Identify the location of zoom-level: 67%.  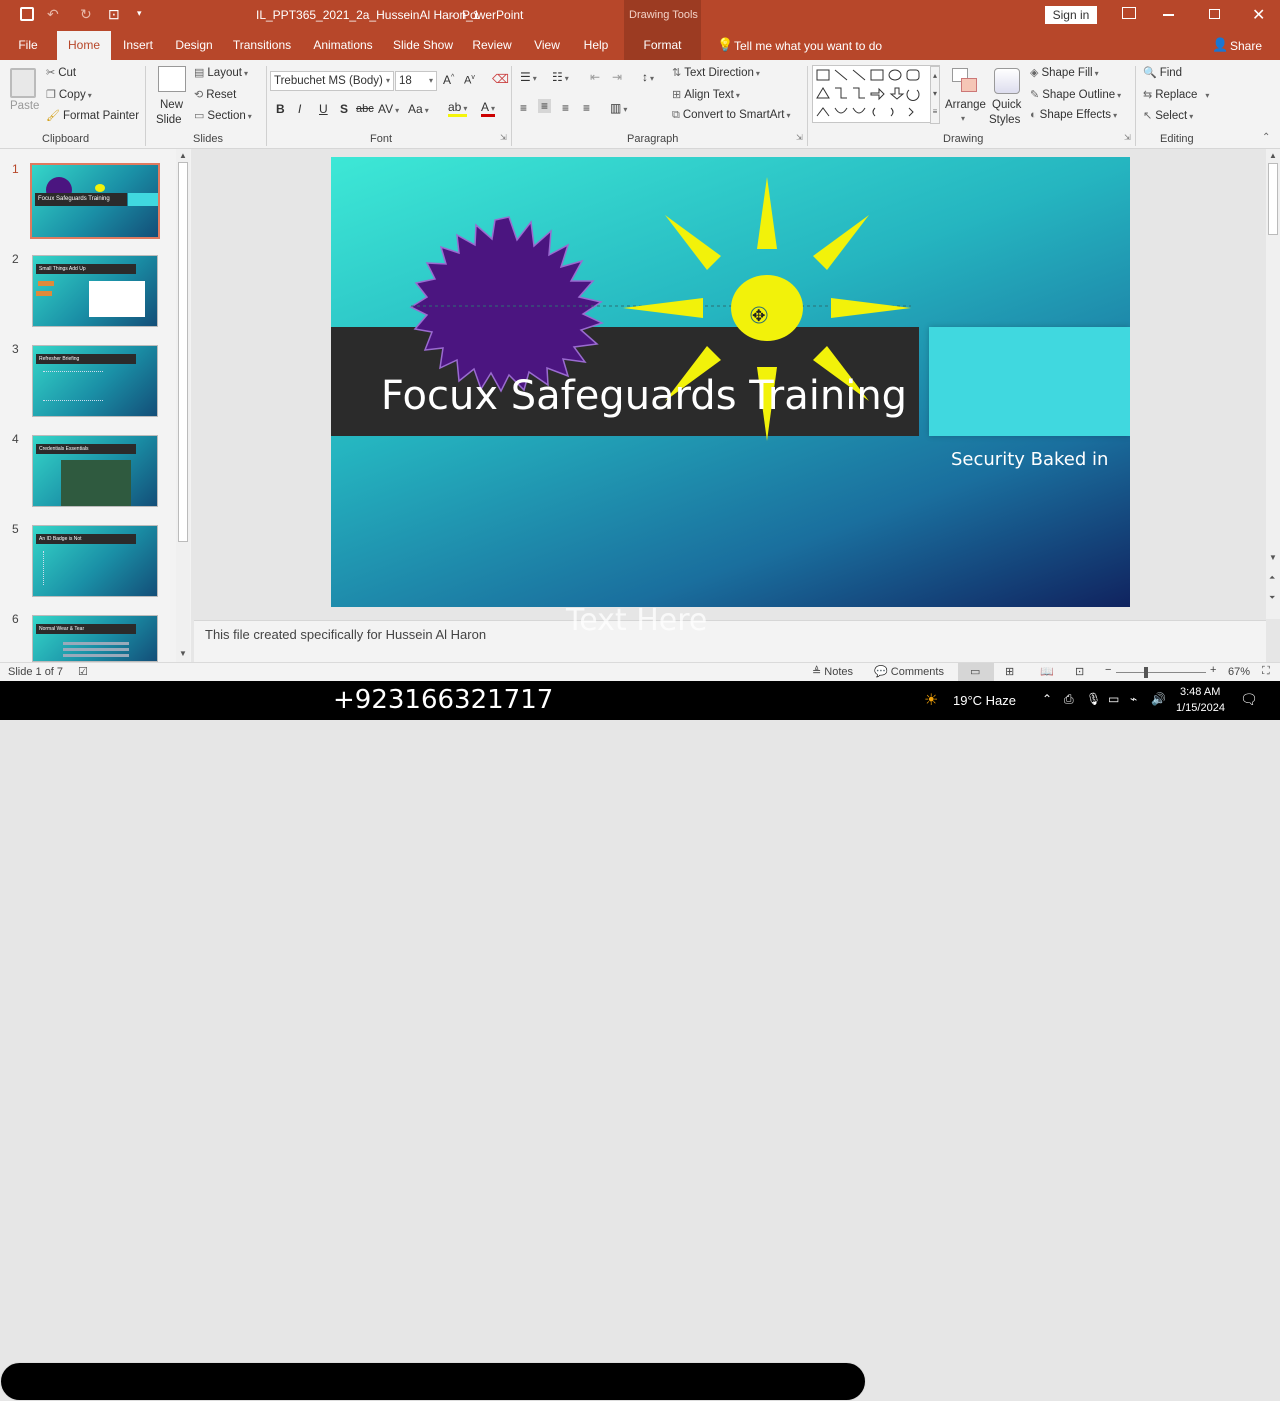
(1239, 672).